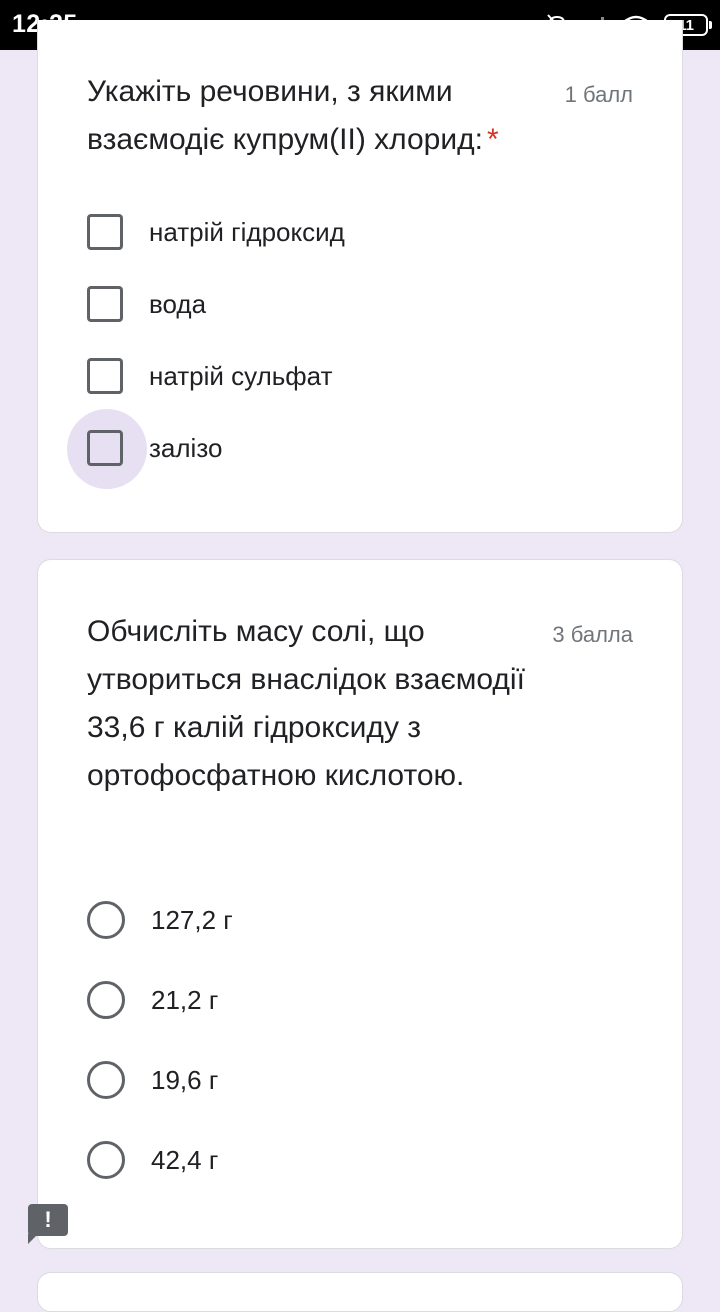 This screenshot has width=720, height=1312. Describe the element at coordinates (146, 304) in the screenshot. I see `checkbox-option: вода` at that location.